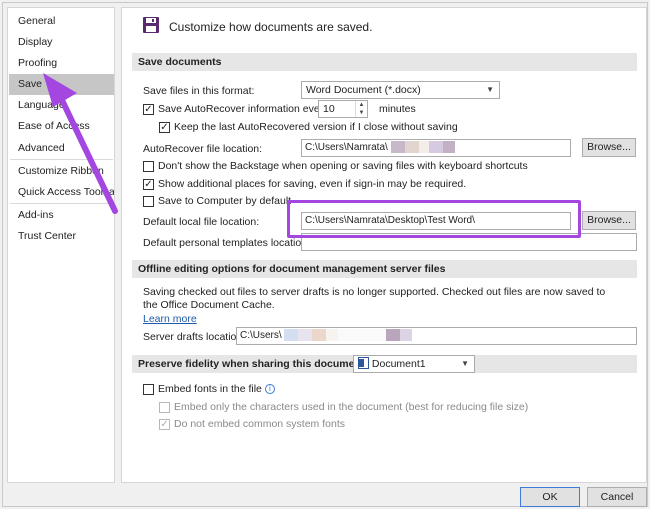  I want to click on ok-button: OK, so click(550, 497).